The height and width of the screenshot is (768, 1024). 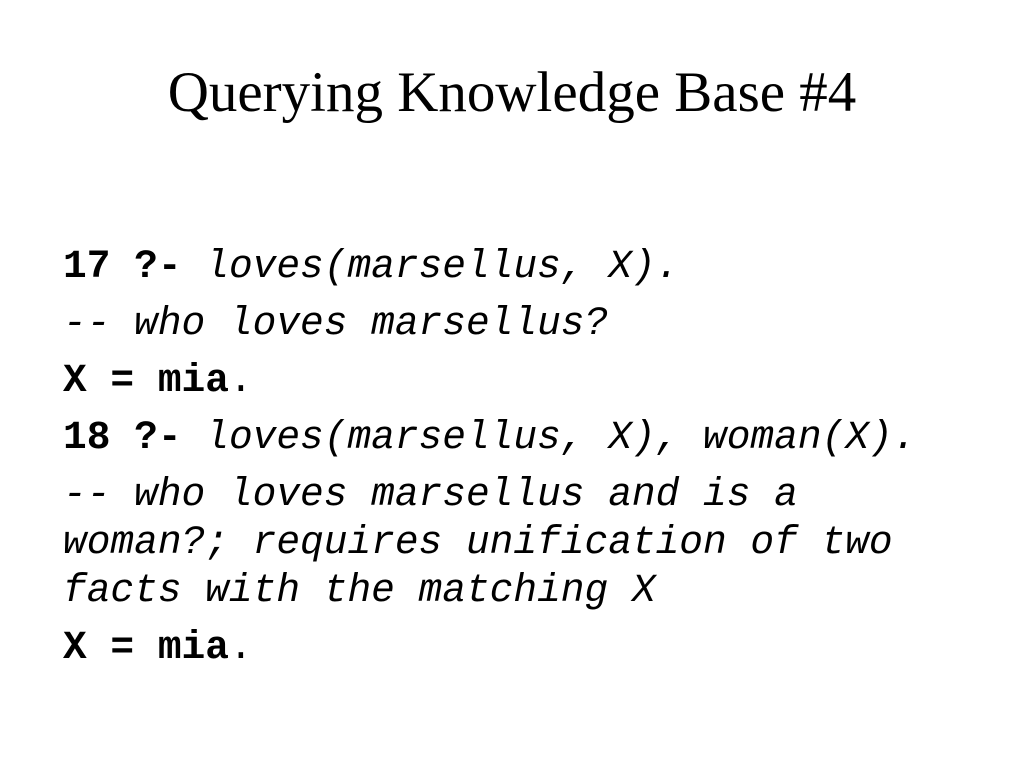 What do you see at coordinates (134, 266) in the screenshot?
I see `query-prompt: 17 ?-` at bounding box center [134, 266].